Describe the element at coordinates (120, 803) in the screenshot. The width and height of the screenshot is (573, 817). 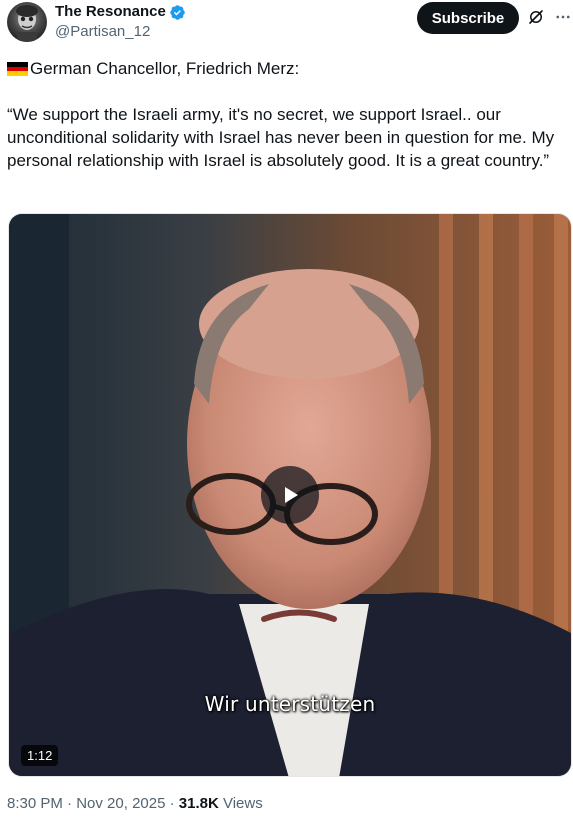
I see `post-date: Nov 20, 2025` at that location.